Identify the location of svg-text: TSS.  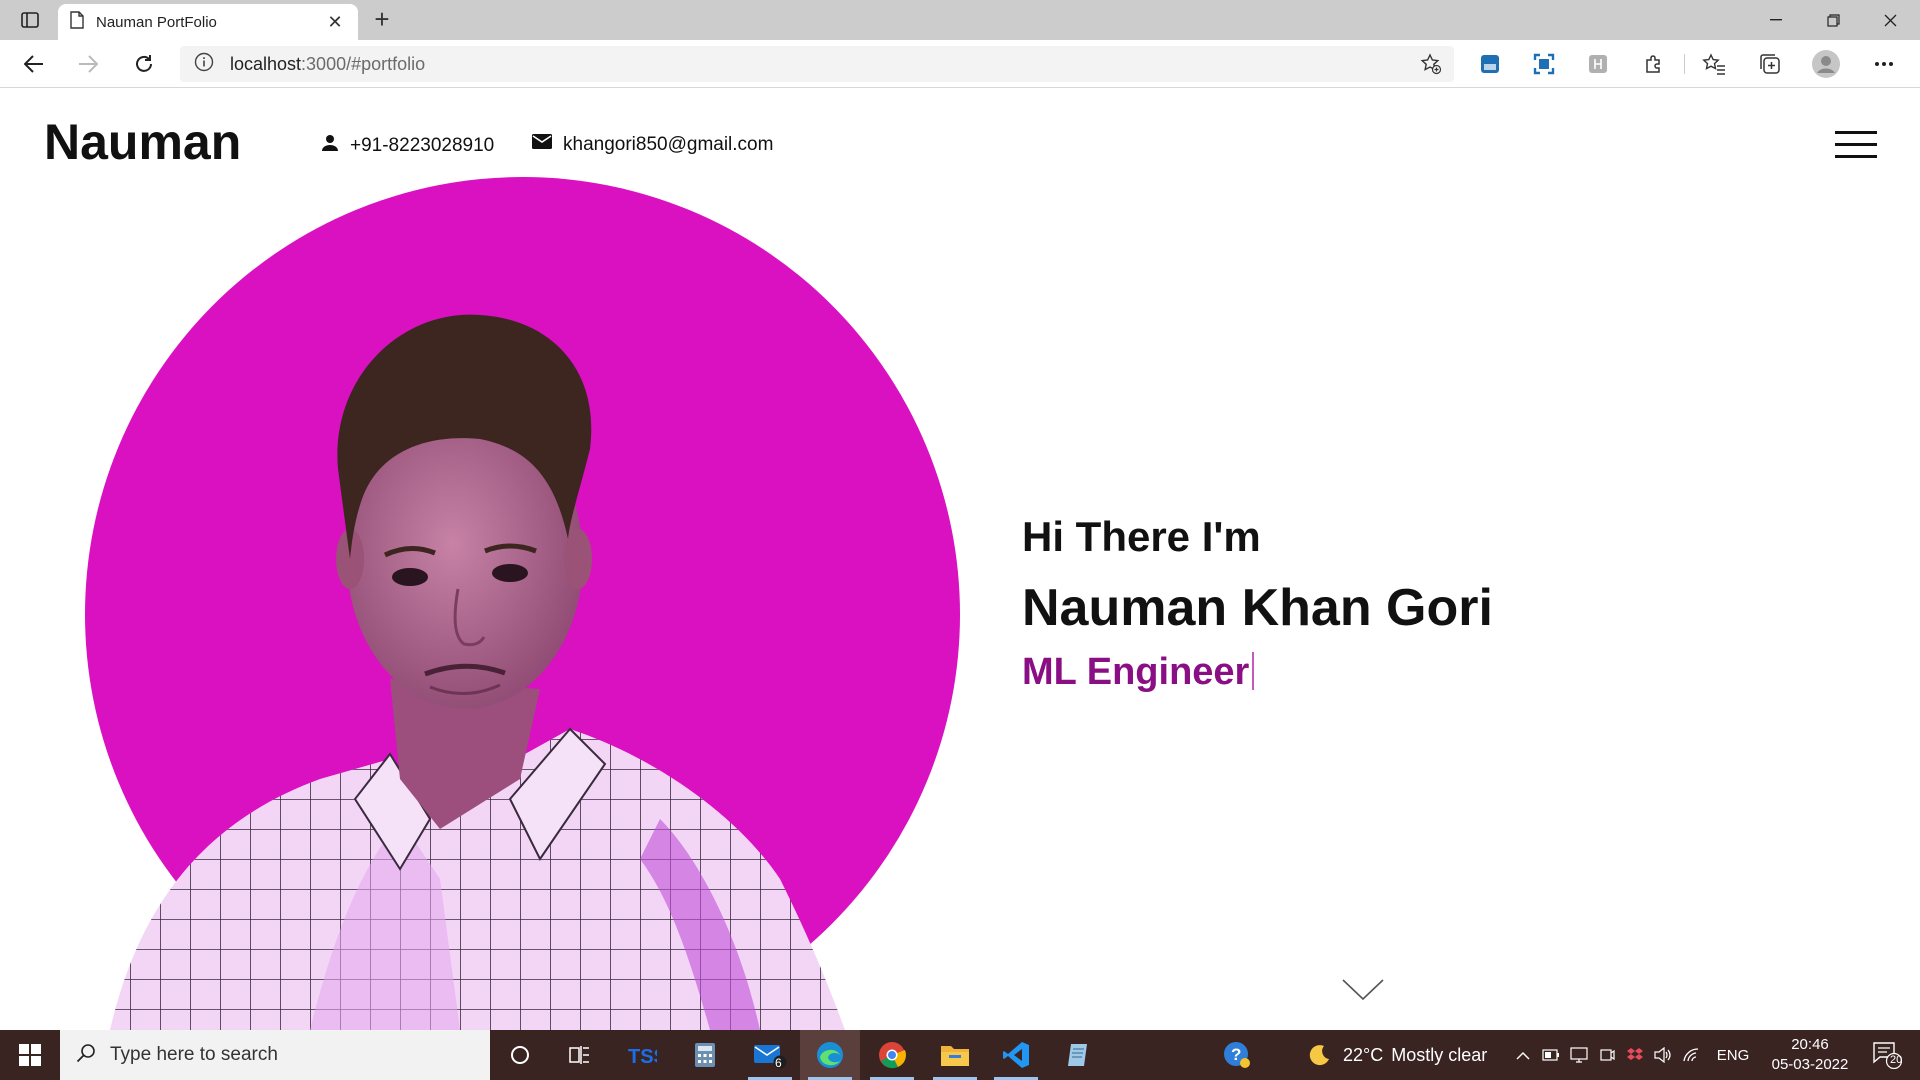
(642, 1057).